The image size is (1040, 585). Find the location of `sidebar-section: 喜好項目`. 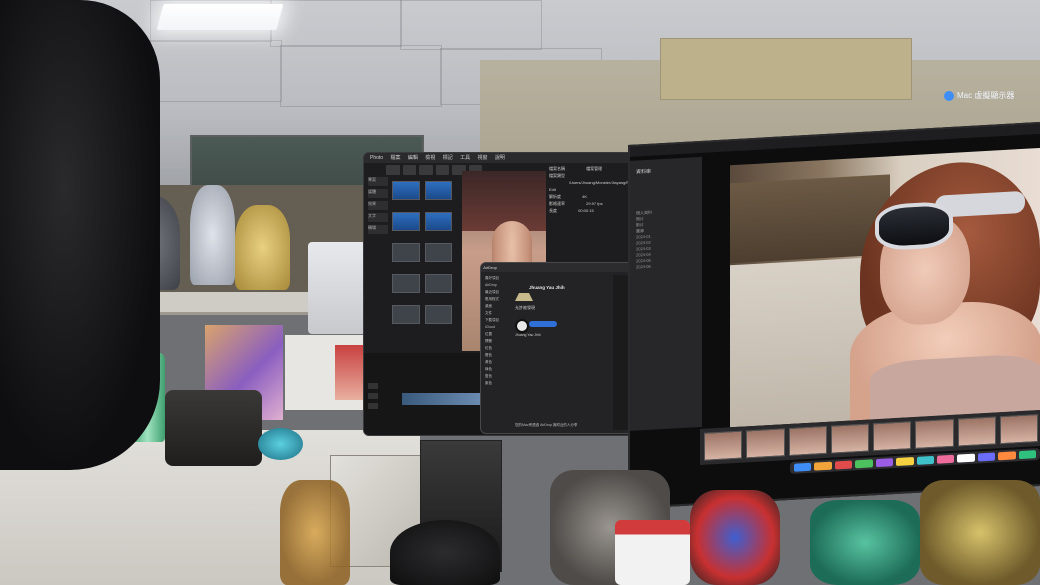

sidebar-section: 喜好項目 is located at coordinates (492, 278).